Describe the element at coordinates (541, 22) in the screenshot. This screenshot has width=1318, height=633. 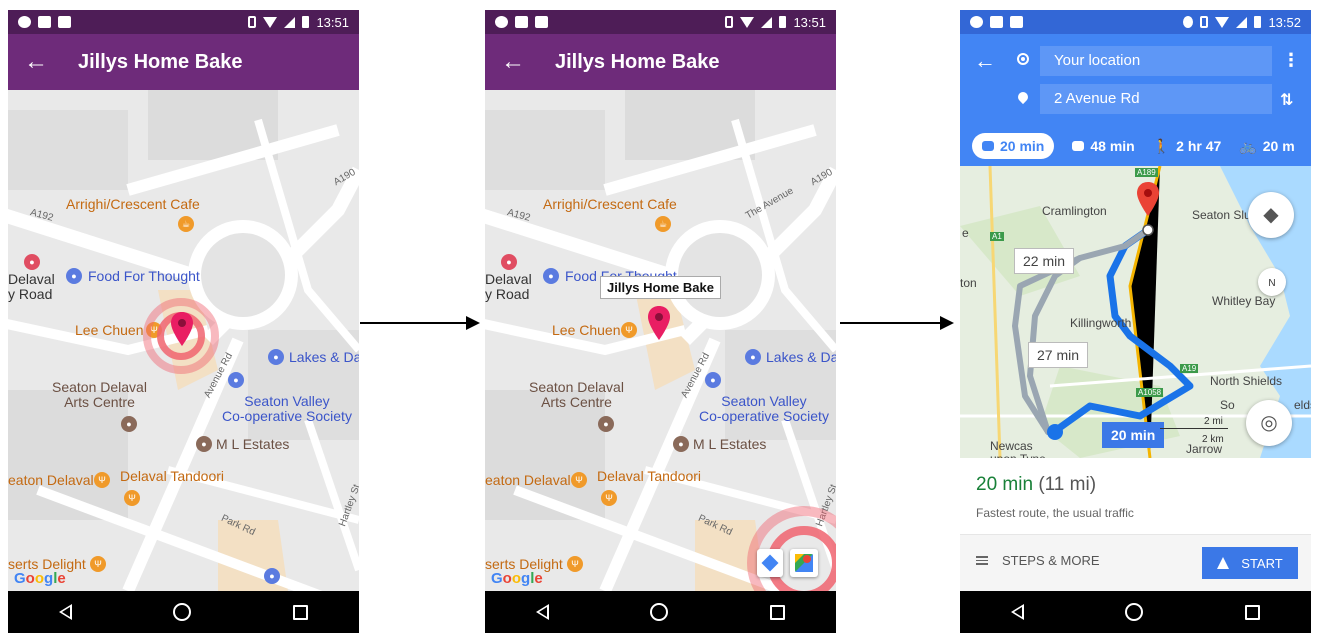
I see `photo-icon` at that location.